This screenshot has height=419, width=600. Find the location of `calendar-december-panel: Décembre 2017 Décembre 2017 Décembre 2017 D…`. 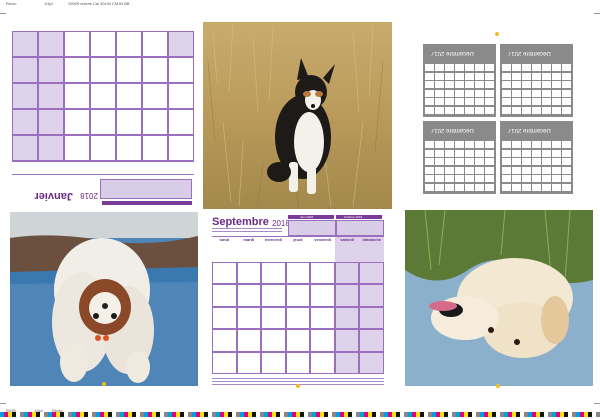

calendar-december-panel: Décembre 2017 Décembre 2017 Décembre 2017 D… is located at coordinates (498, 119).